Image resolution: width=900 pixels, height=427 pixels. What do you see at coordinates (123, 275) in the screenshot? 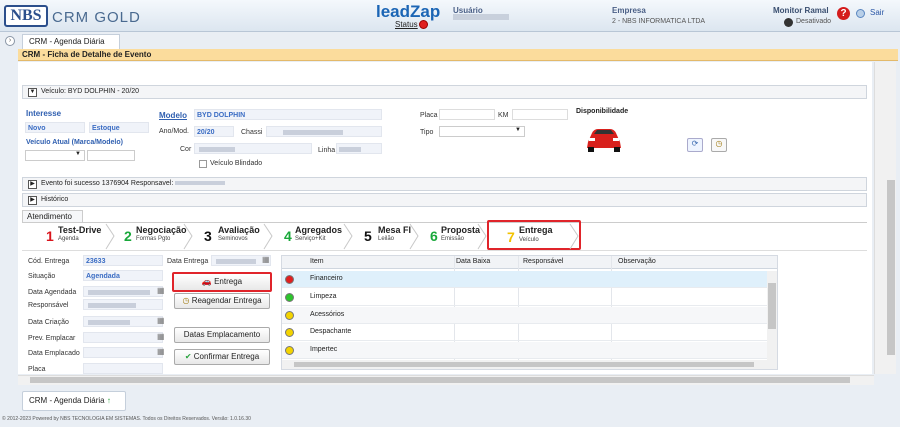
I see `situacao-field: Agendada` at bounding box center [123, 275].